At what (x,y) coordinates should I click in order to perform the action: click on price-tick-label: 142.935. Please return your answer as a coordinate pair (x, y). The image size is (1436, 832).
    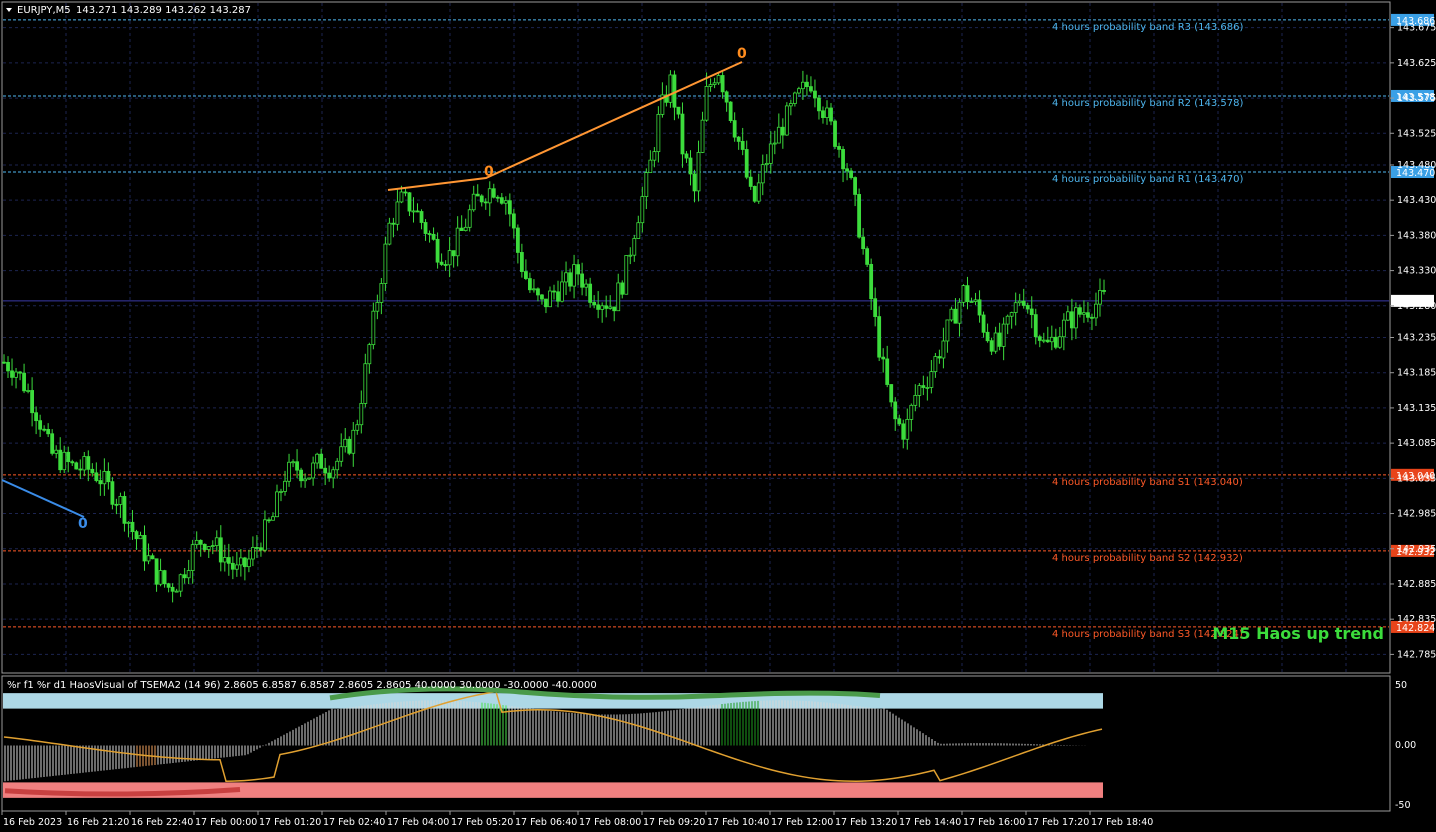
    Looking at the image, I should click on (1416, 549).